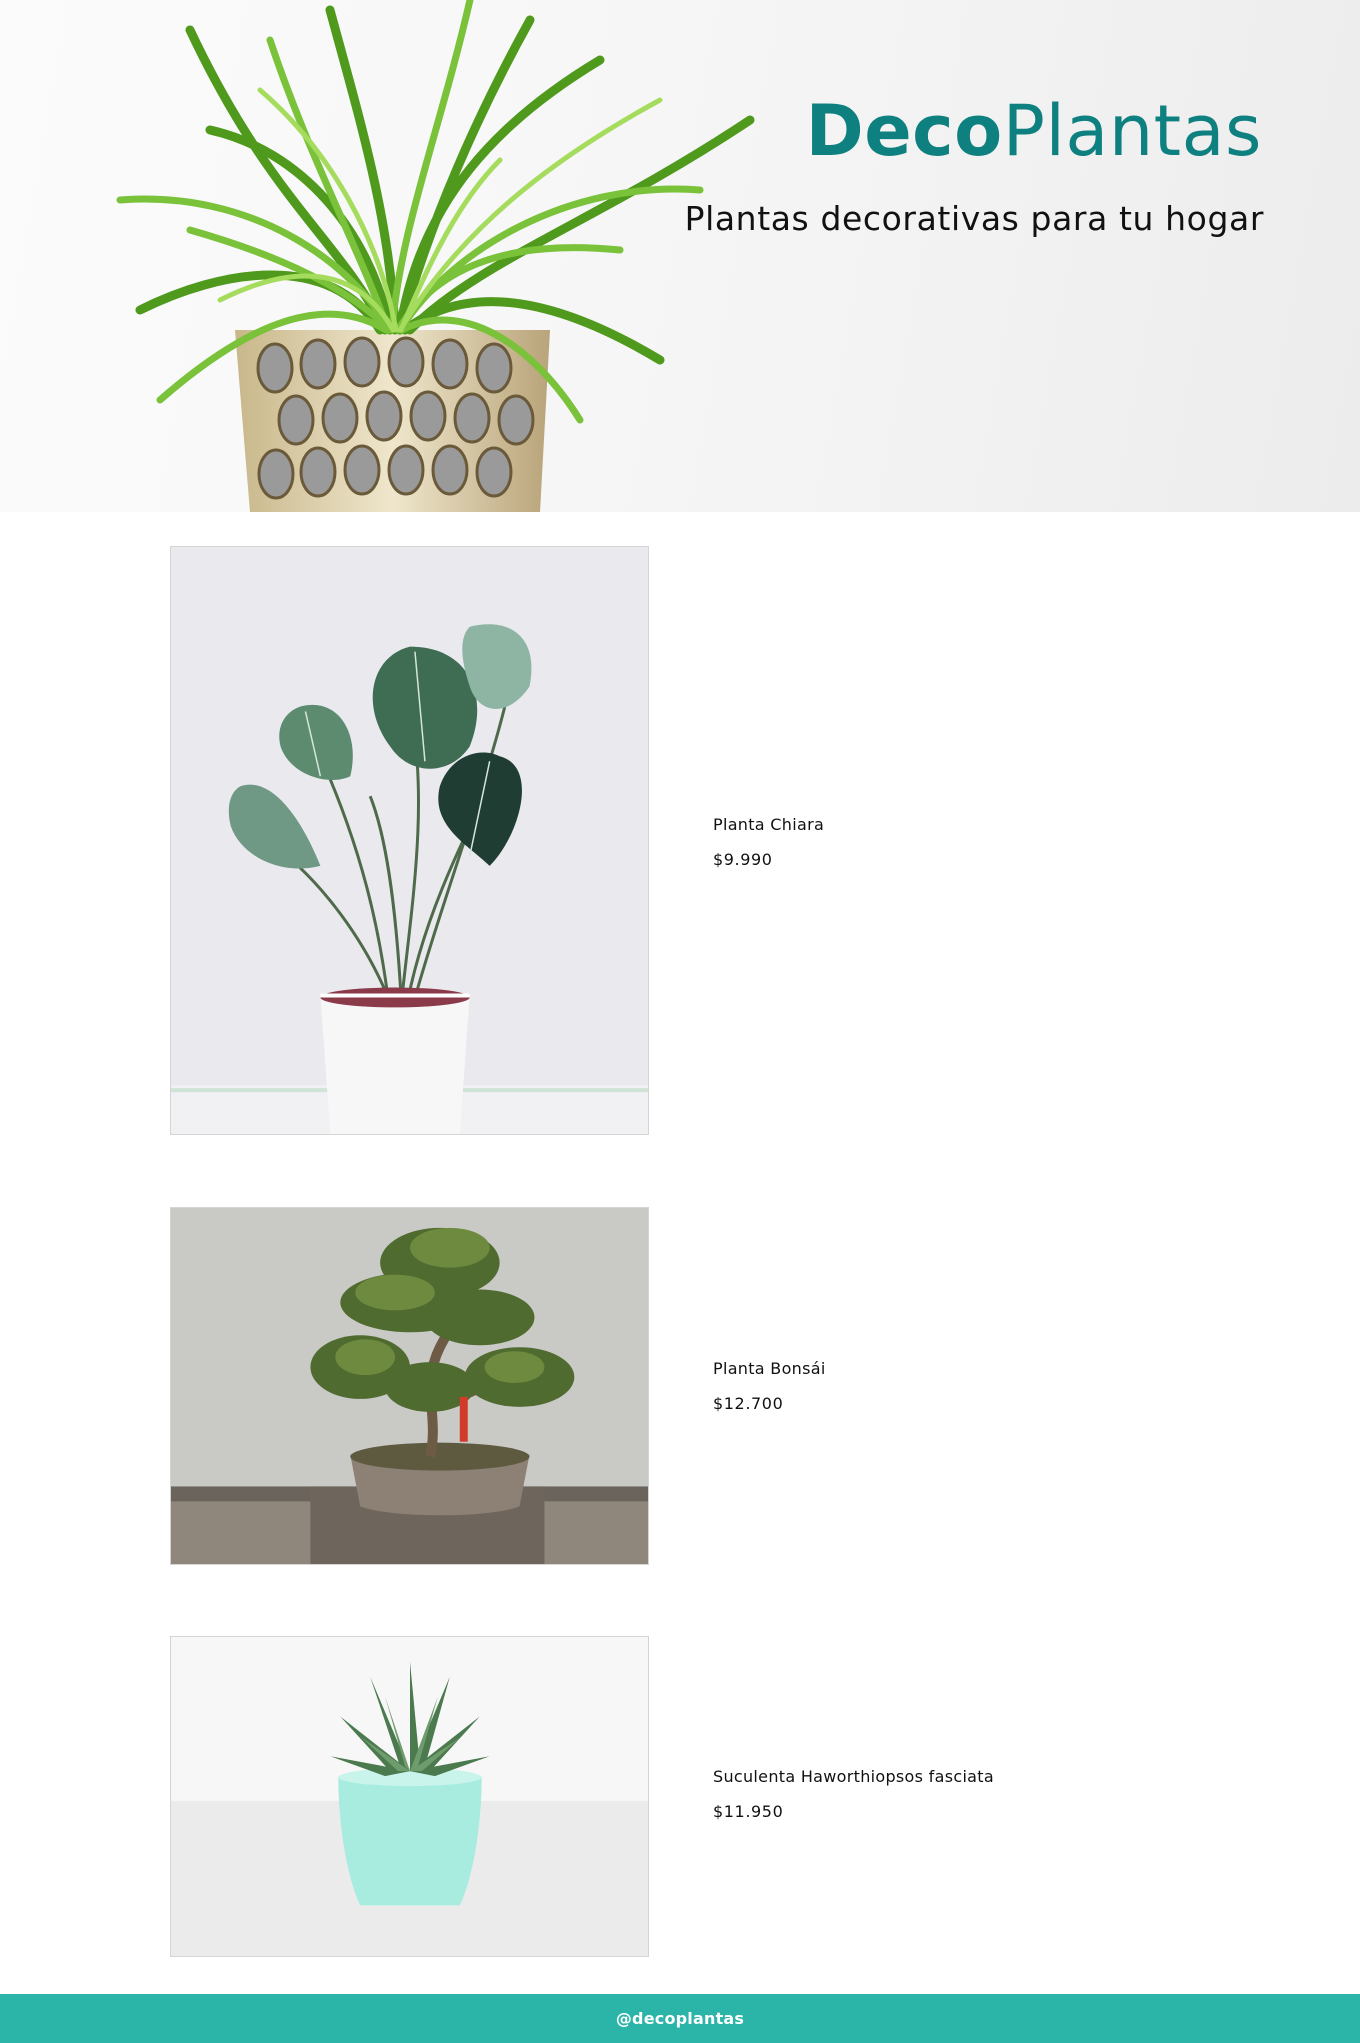 The height and width of the screenshot is (2043, 1360). Describe the element at coordinates (695, 1796) in the screenshot. I see `product-card: Suculenta Haworthiopsos fasciata $11.950` at that location.